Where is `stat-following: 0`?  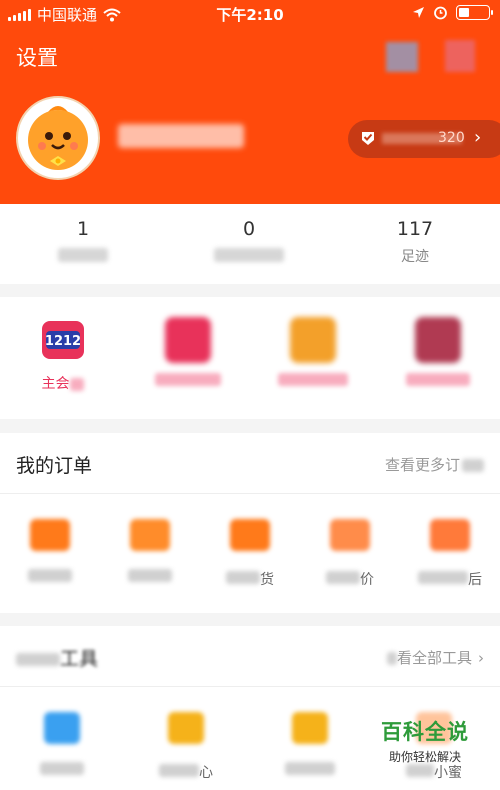 stat-following: 0 is located at coordinates (249, 242).